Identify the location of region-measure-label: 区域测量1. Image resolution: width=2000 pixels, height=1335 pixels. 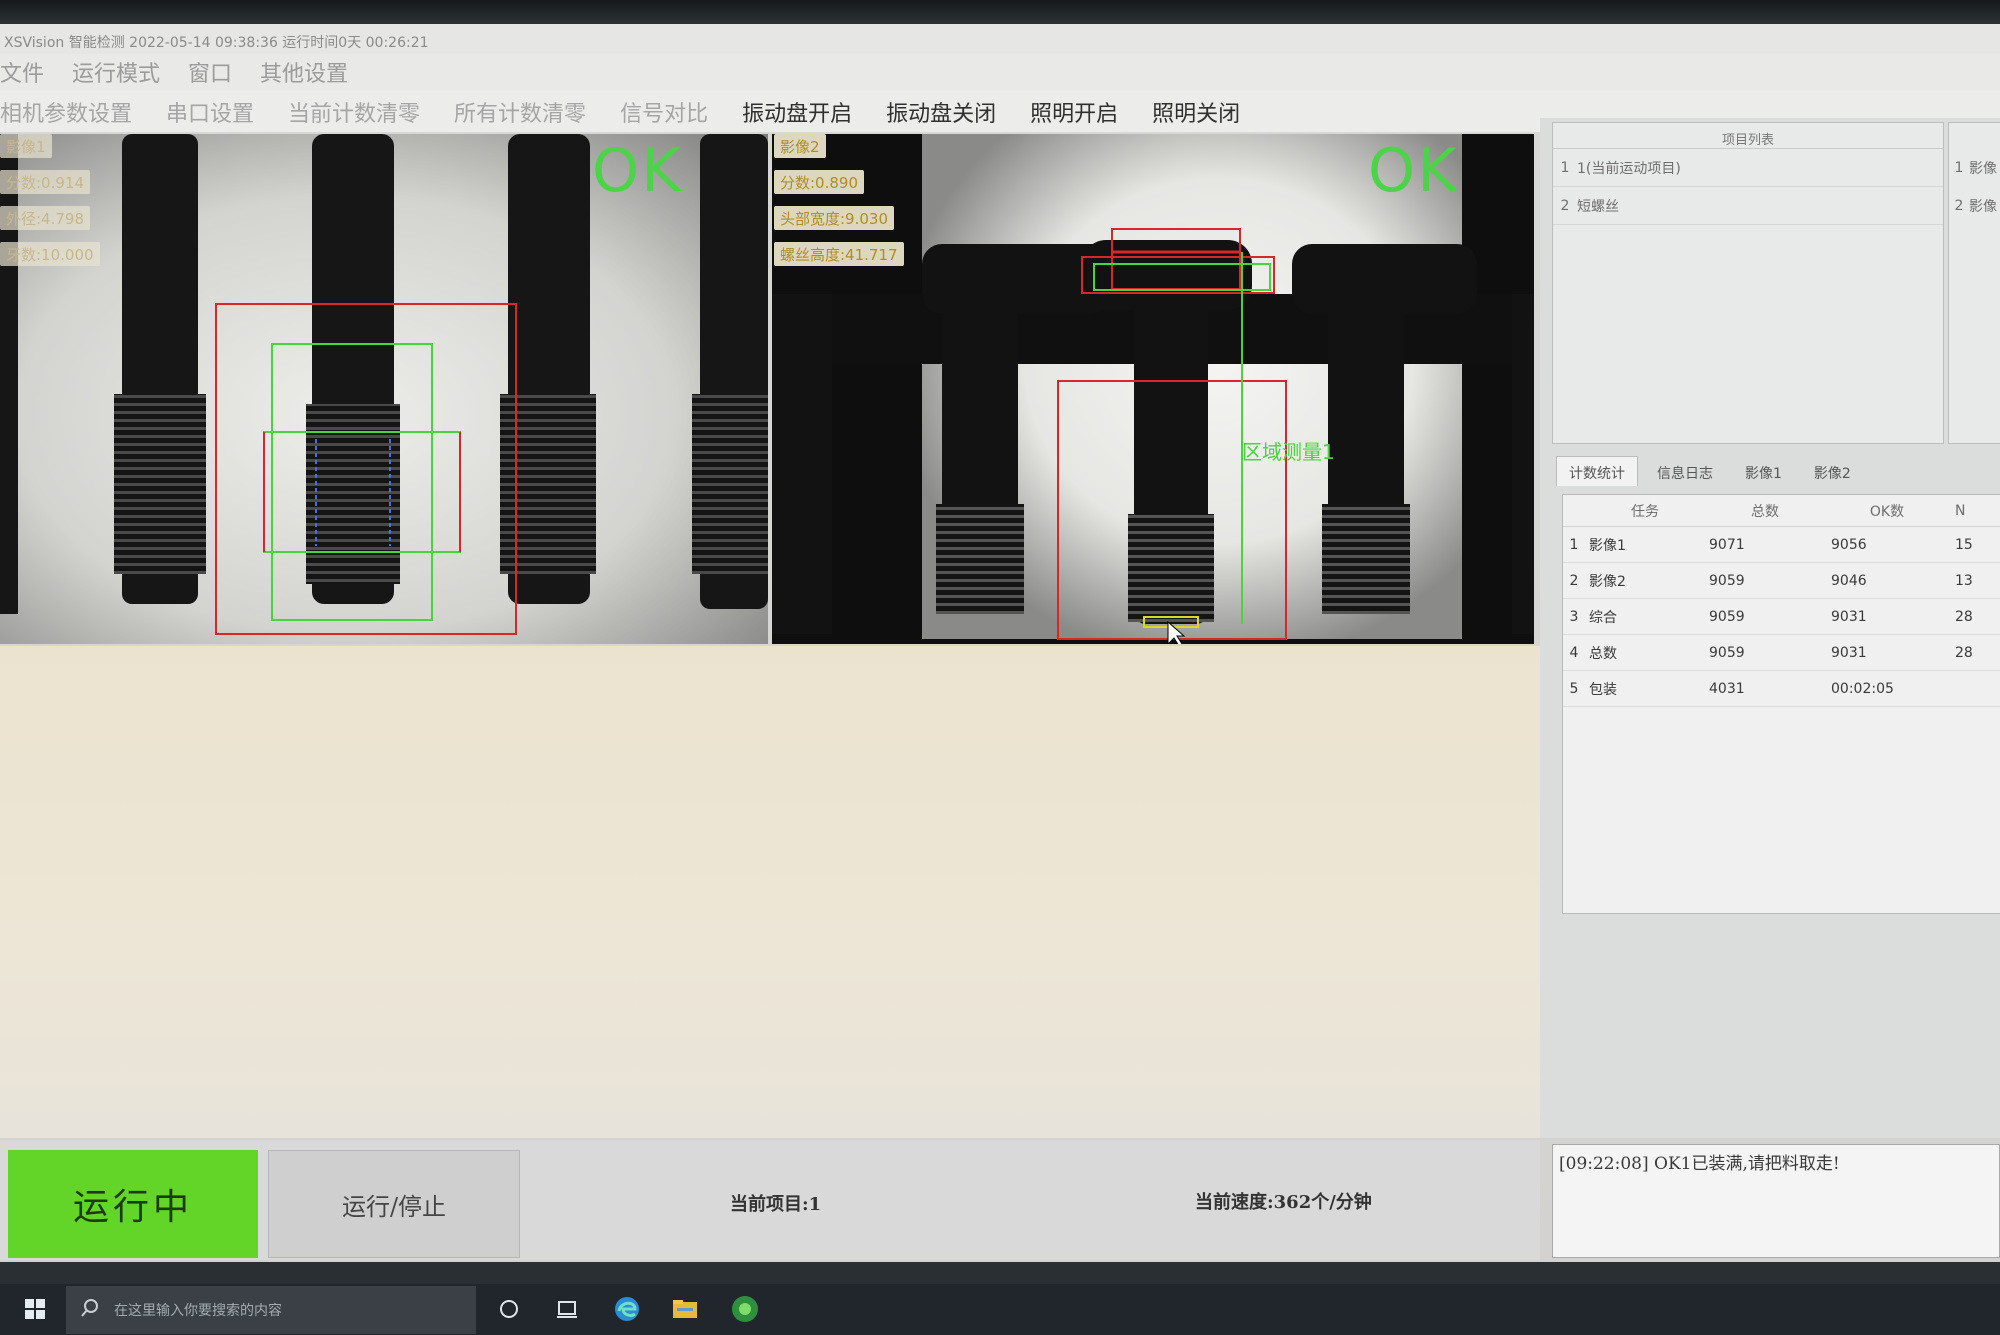
(1288, 452).